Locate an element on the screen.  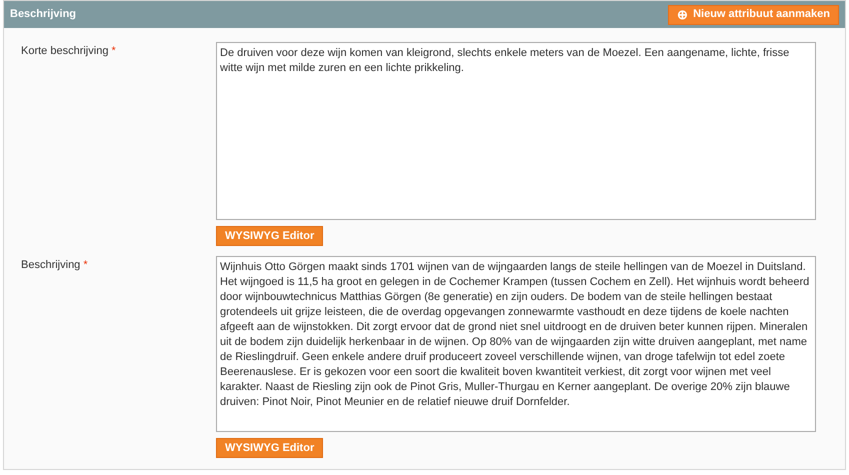
new-attribute-button: ⊕ Nieuw attribuut aanmaken is located at coordinates (753, 14).